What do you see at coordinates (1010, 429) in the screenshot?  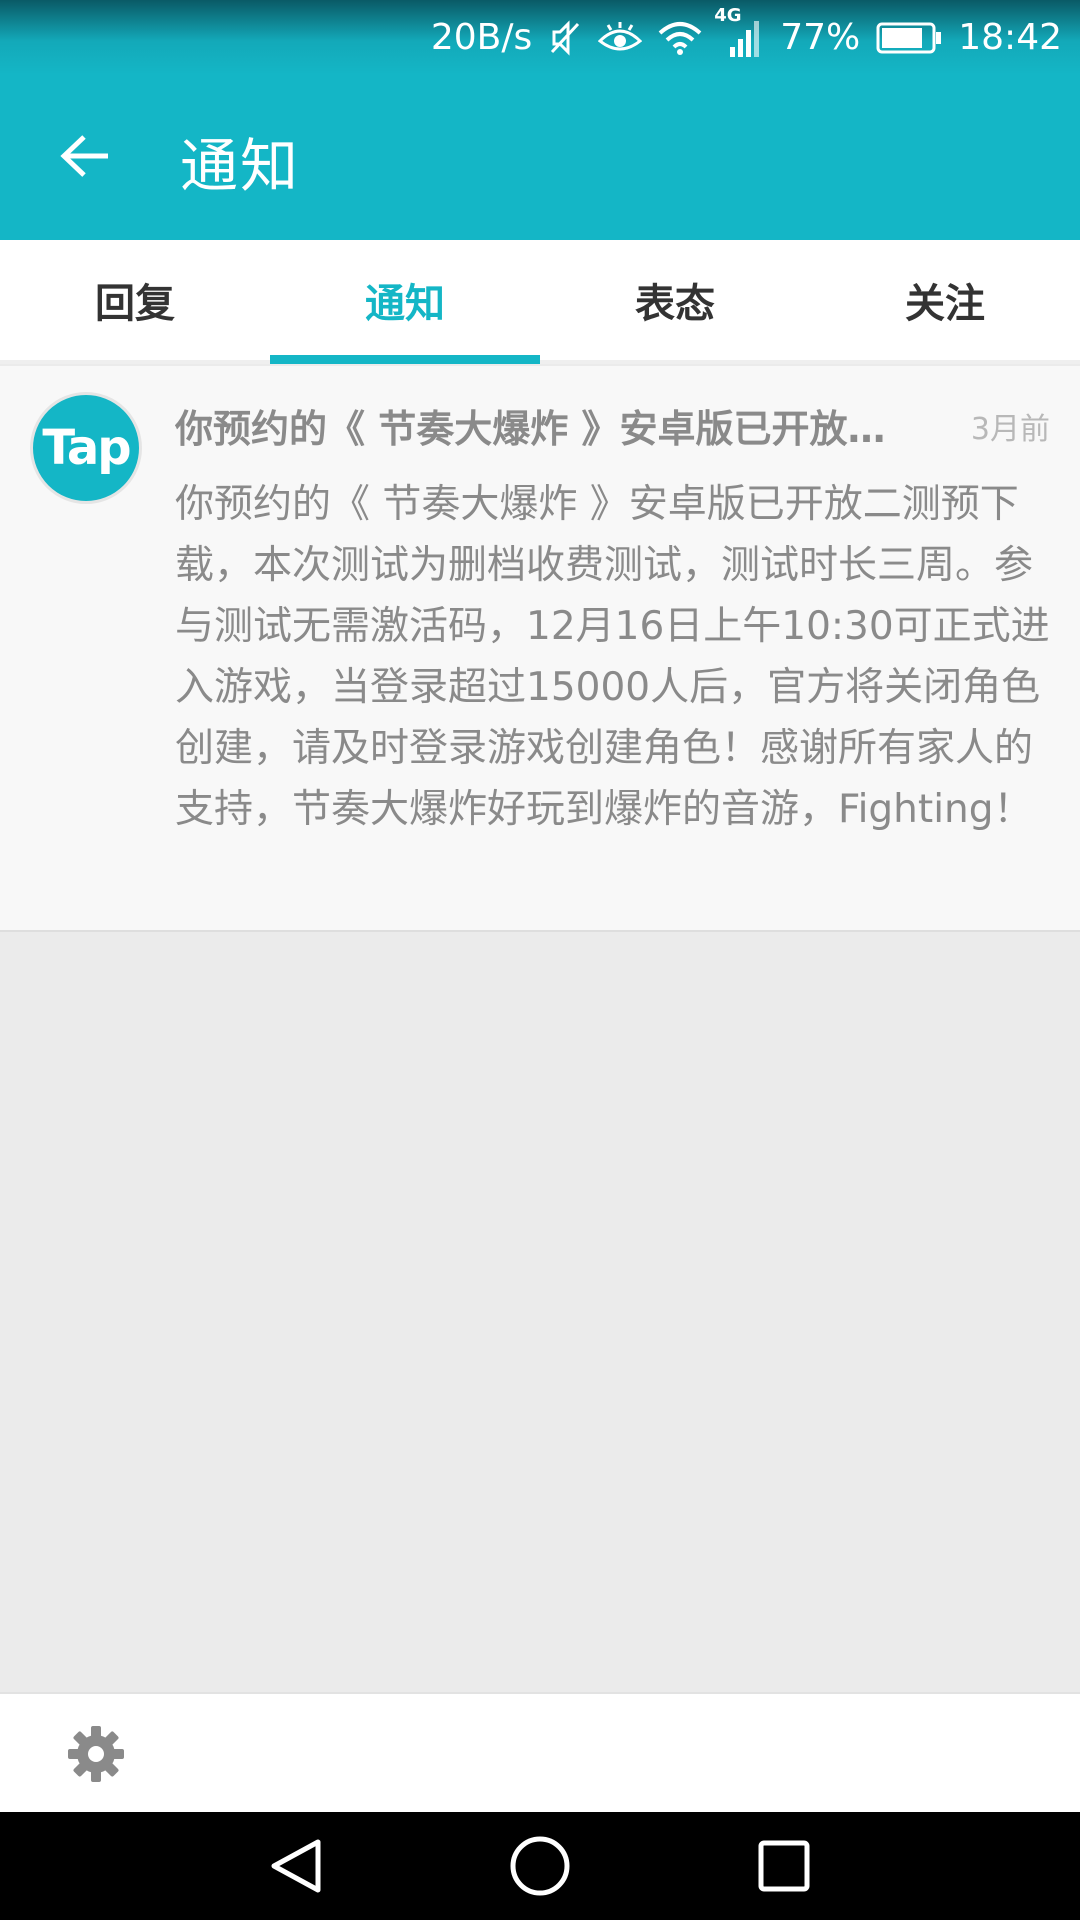 I see `notification-time: 3月前` at bounding box center [1010, 429].